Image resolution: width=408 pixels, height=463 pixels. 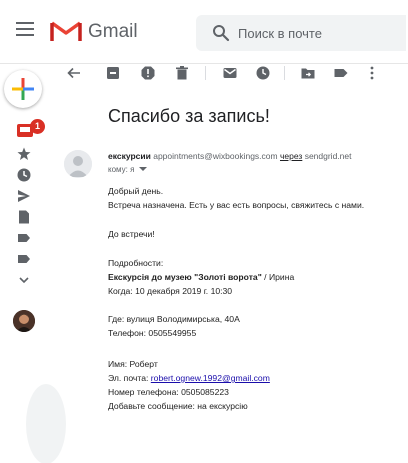 I want to click on hangouts-placeholder, so click(x=46, y=423).